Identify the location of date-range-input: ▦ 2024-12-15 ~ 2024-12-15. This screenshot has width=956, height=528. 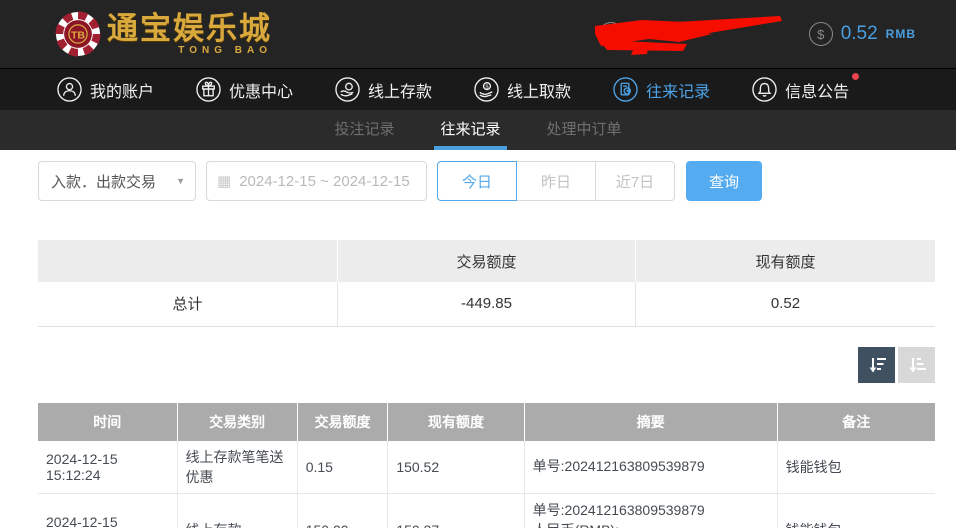
(316, 181).